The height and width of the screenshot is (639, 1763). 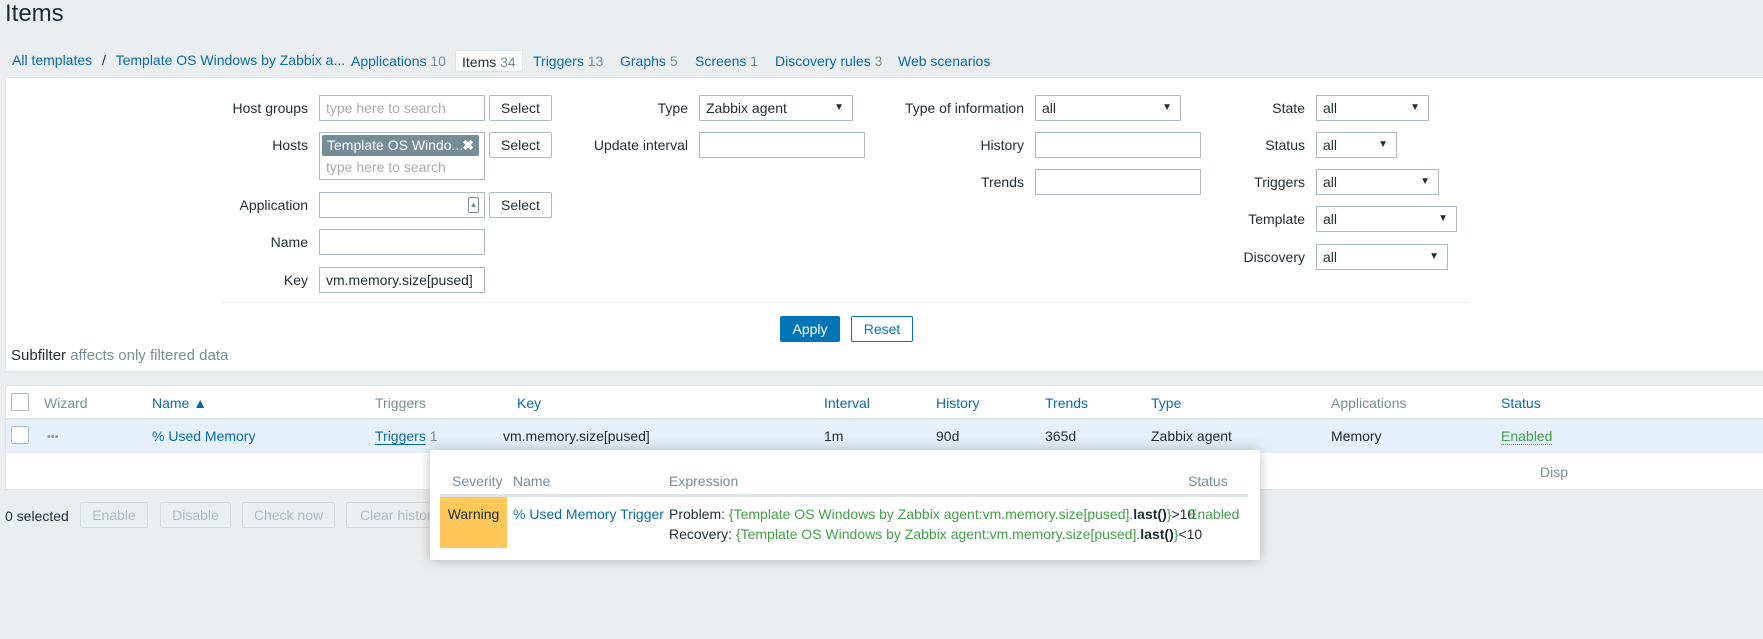 What do you see at coordinates (37, 516) in the screenshot?
I see `selected-count: 0 selected` at bounding box center [37, 516].